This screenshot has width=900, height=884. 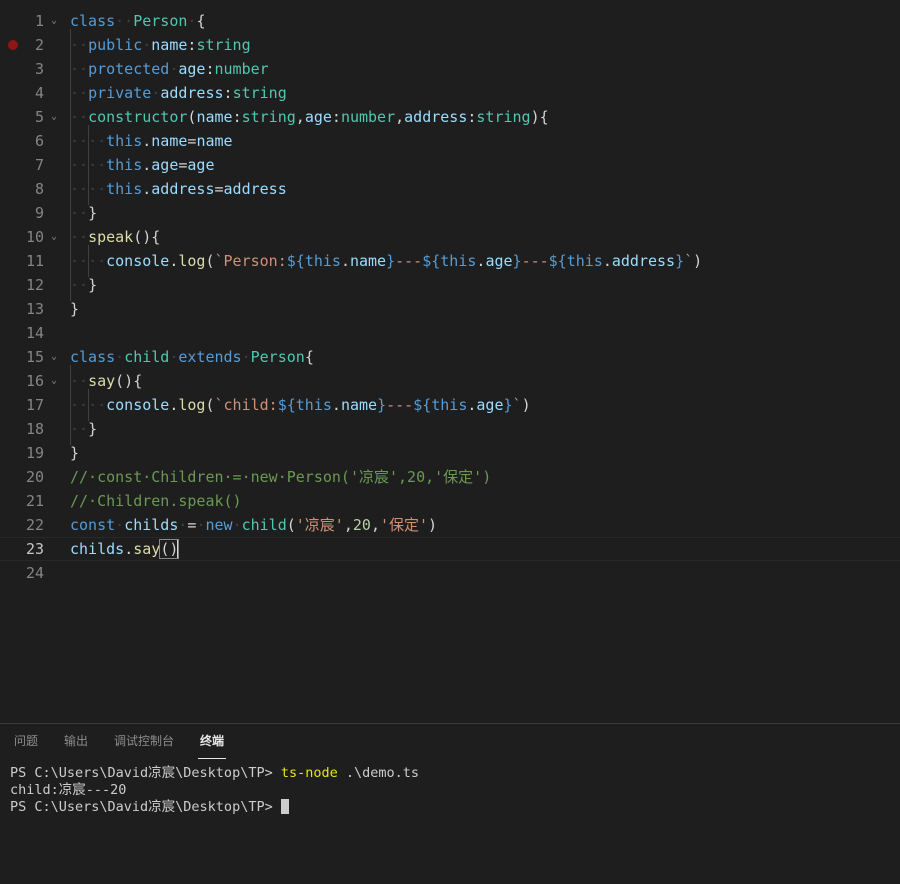 I want to click on line-number: 22, so click(x=34, y=525).